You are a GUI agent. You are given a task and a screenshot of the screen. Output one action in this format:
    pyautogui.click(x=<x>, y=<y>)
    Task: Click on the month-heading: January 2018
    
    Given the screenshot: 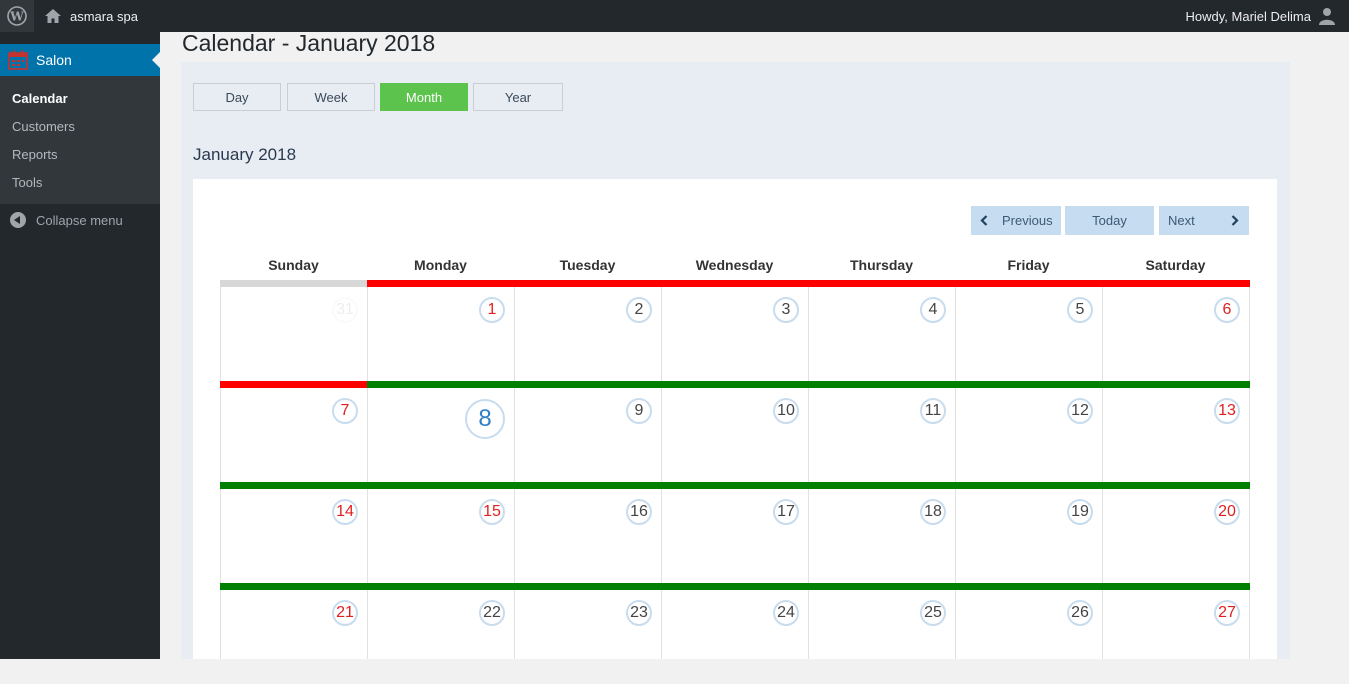 What is the action you would take?
    pyautogui.click(x=245, y=154)
    